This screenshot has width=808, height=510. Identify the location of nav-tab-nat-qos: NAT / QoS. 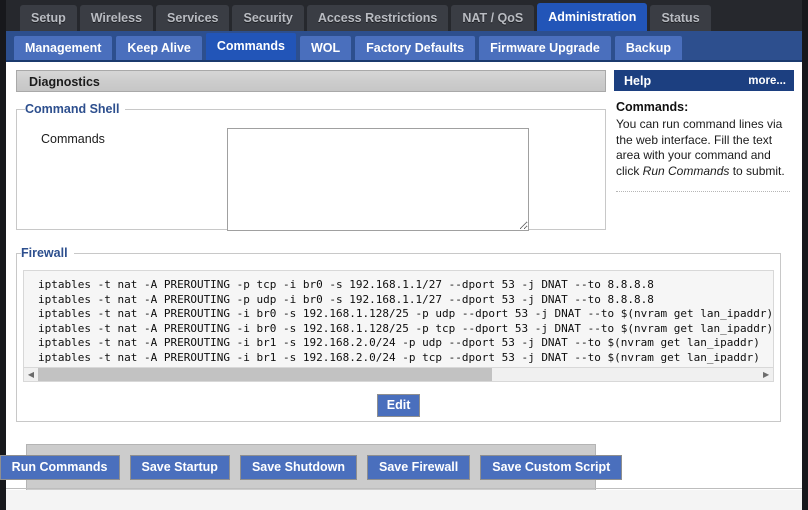
(493, 18).